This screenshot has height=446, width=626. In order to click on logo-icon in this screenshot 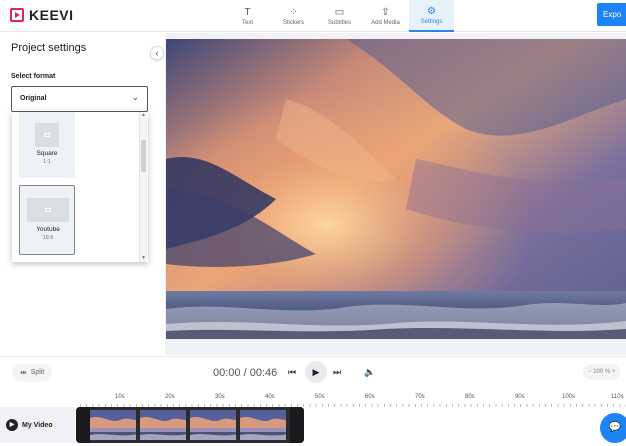, I will do `click(17, 15)`.